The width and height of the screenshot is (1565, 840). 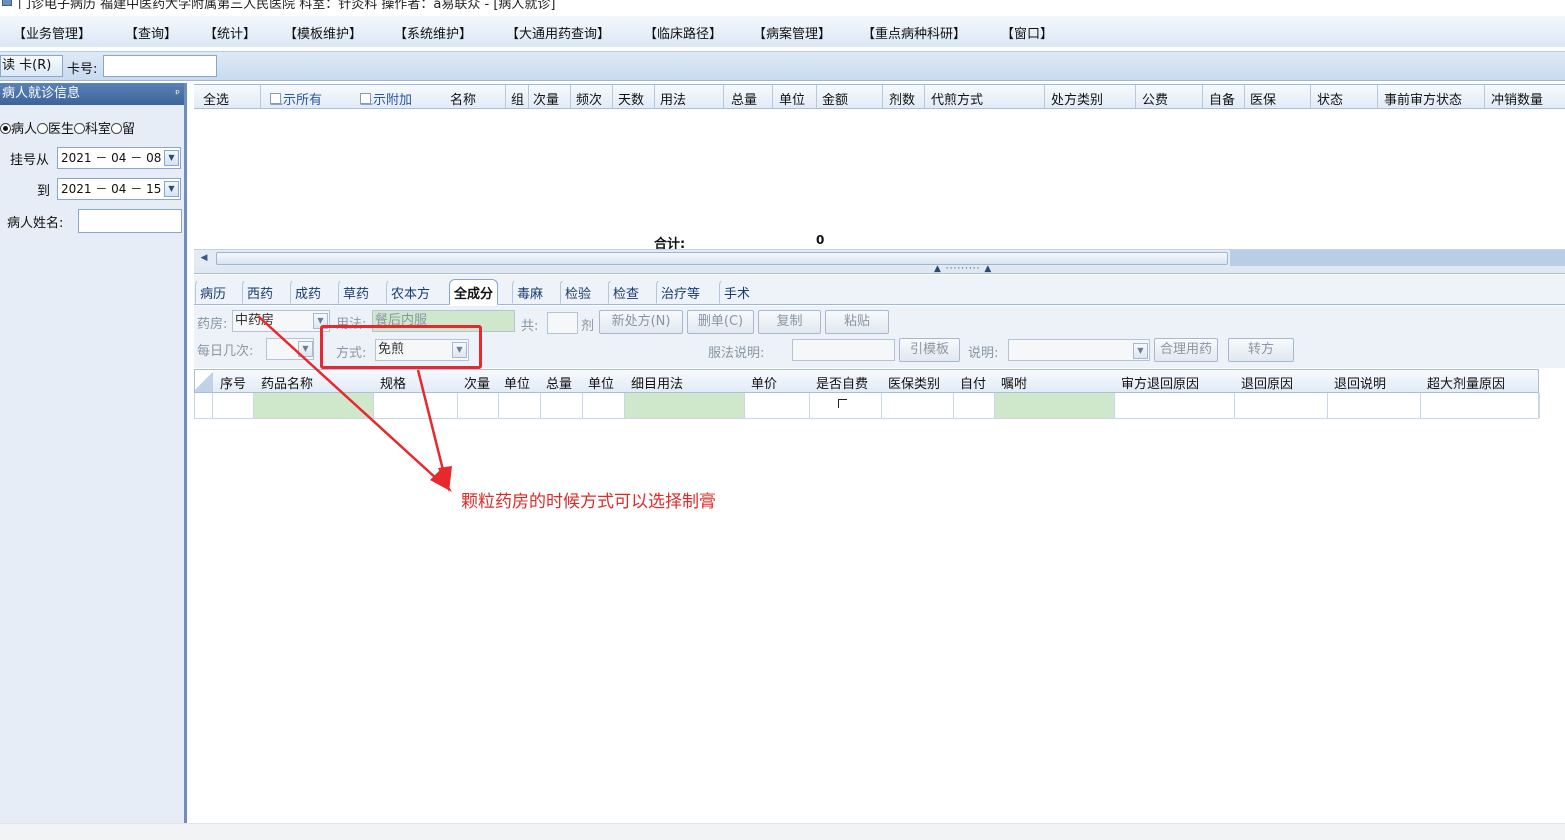 What do you see at coordinates (204, 258) in the screenshot?
I see `arrow-left-icon: ◀` at bounding box center [204, 258].